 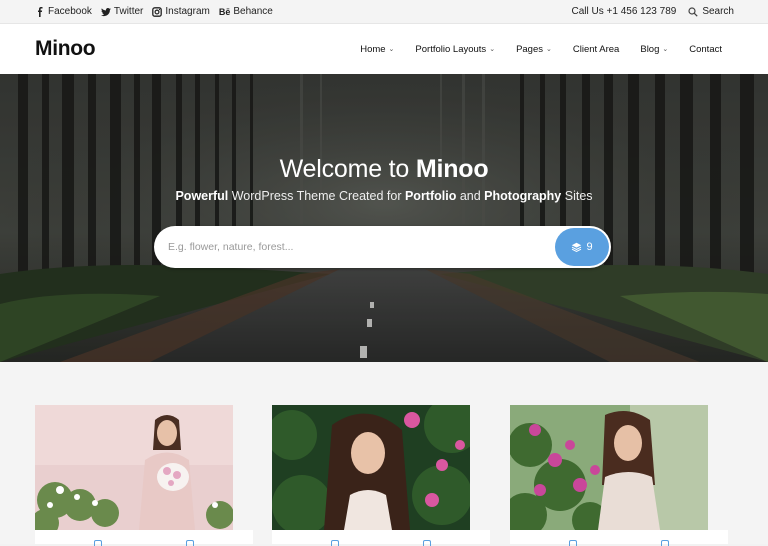 I want to click on instagram-icon, so click(x=157, y=11).